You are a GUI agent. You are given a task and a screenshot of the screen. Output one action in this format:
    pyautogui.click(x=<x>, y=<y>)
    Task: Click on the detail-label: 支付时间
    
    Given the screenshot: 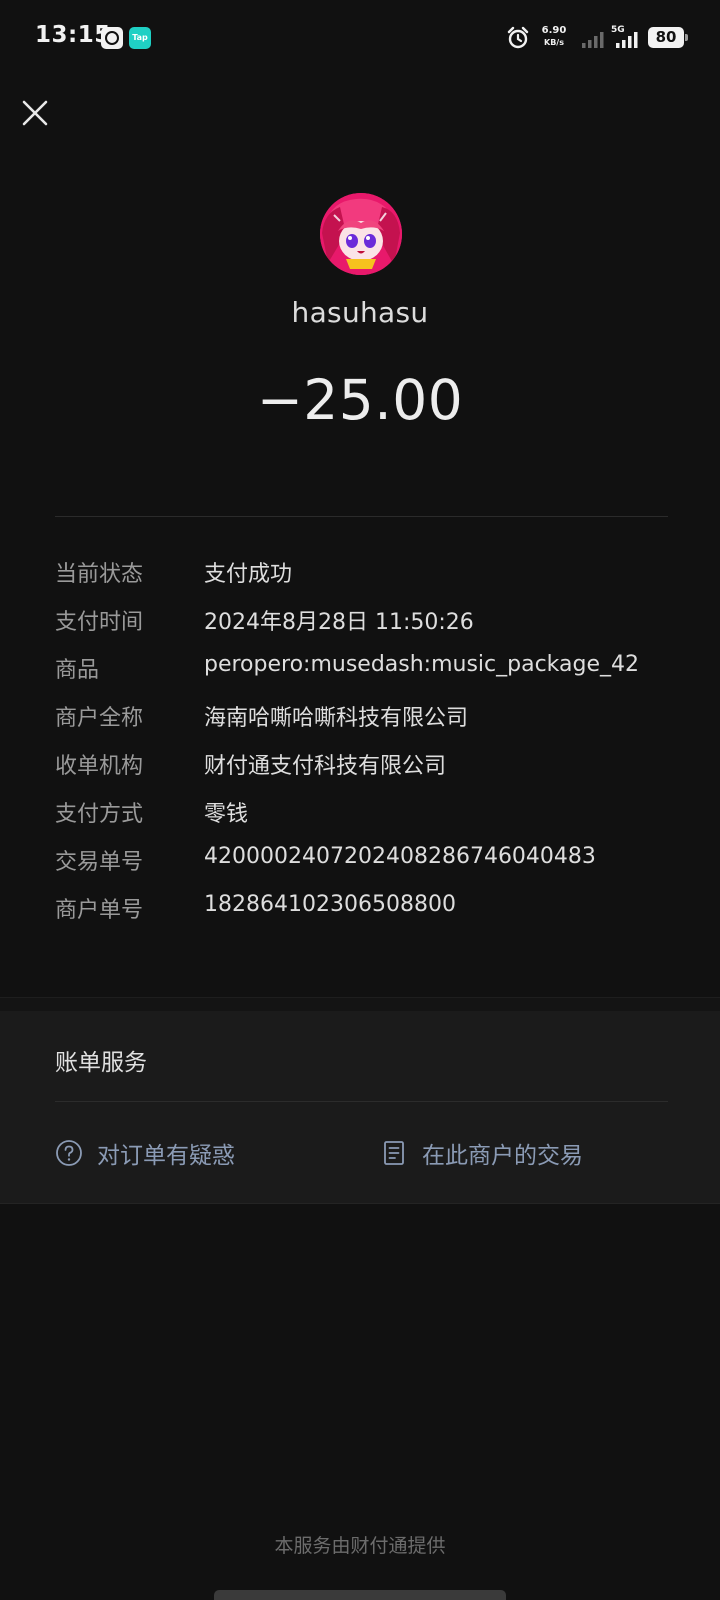 What is the action you would take?
    pyautogui.click(x=99, y=622)
    